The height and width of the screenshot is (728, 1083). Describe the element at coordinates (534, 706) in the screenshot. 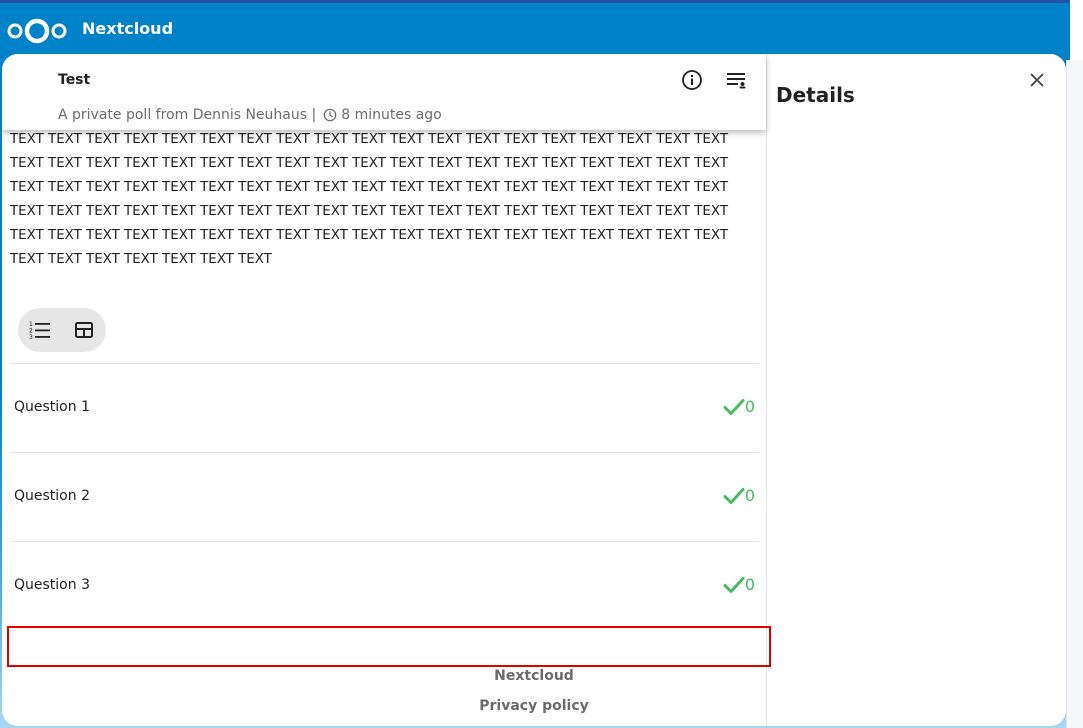

I see `privacy-policy-link: Privacy policy` at that location.